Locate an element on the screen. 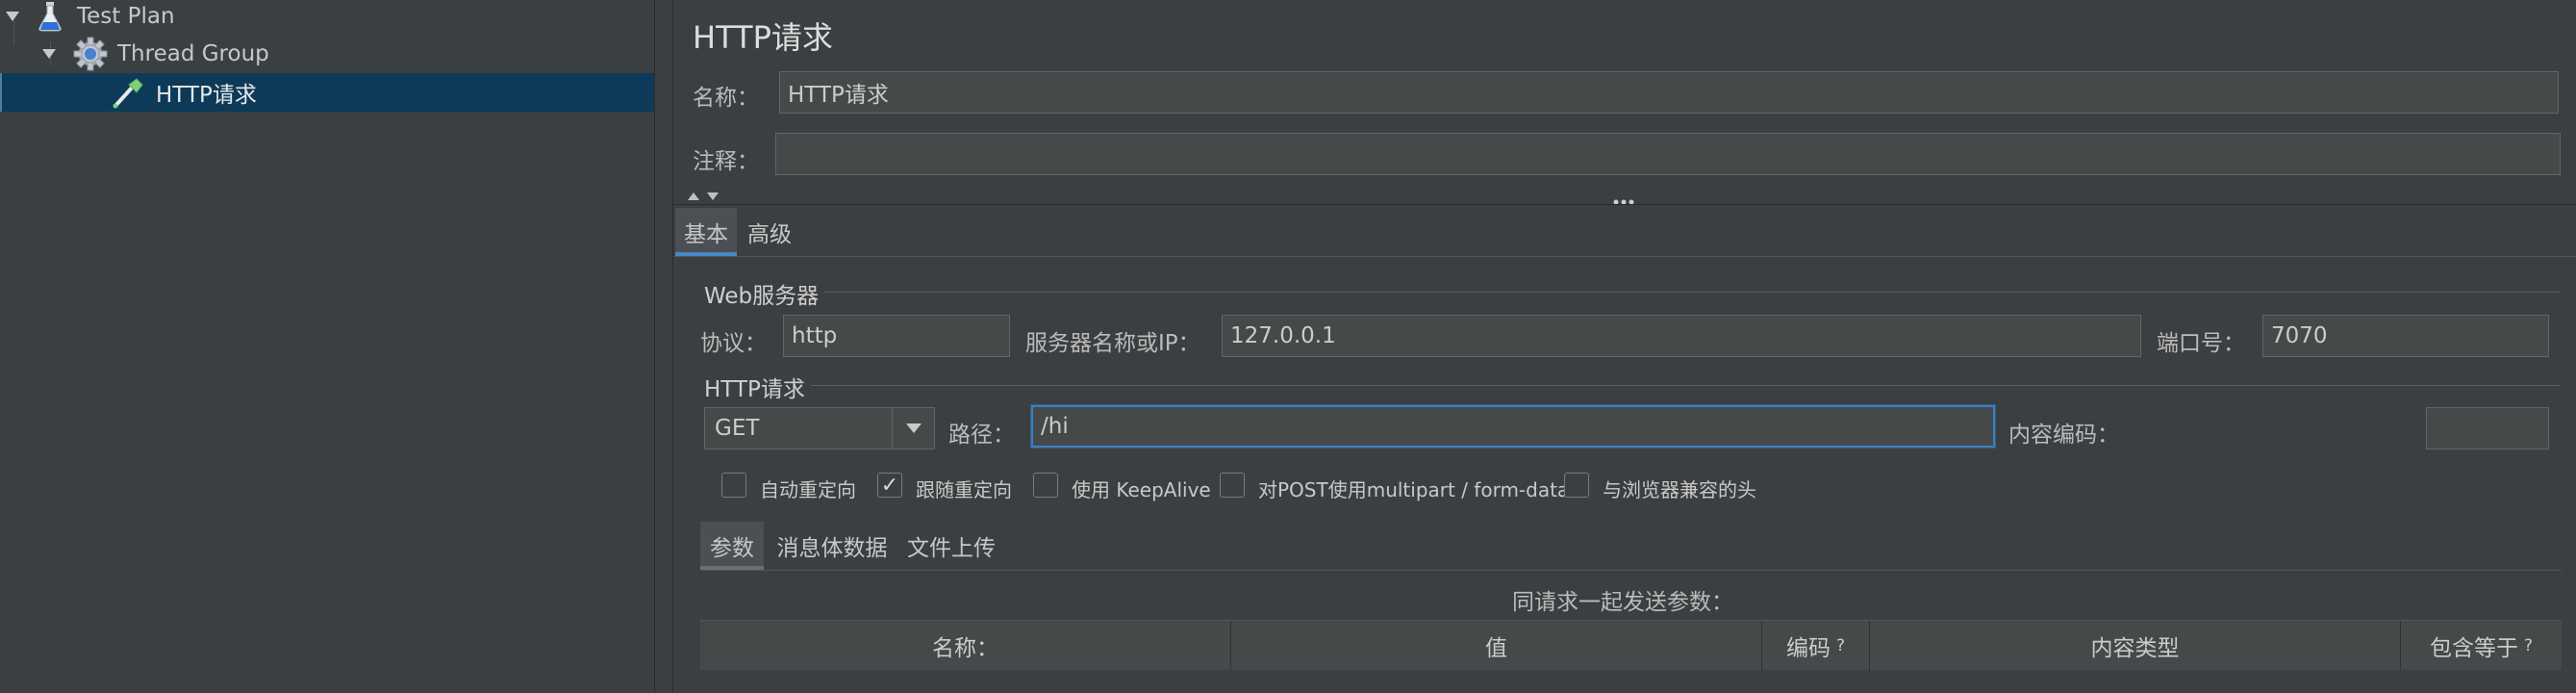 This screenshot has width=2576, height=693. method-select-value: GET is located at coordinates (737, 428).